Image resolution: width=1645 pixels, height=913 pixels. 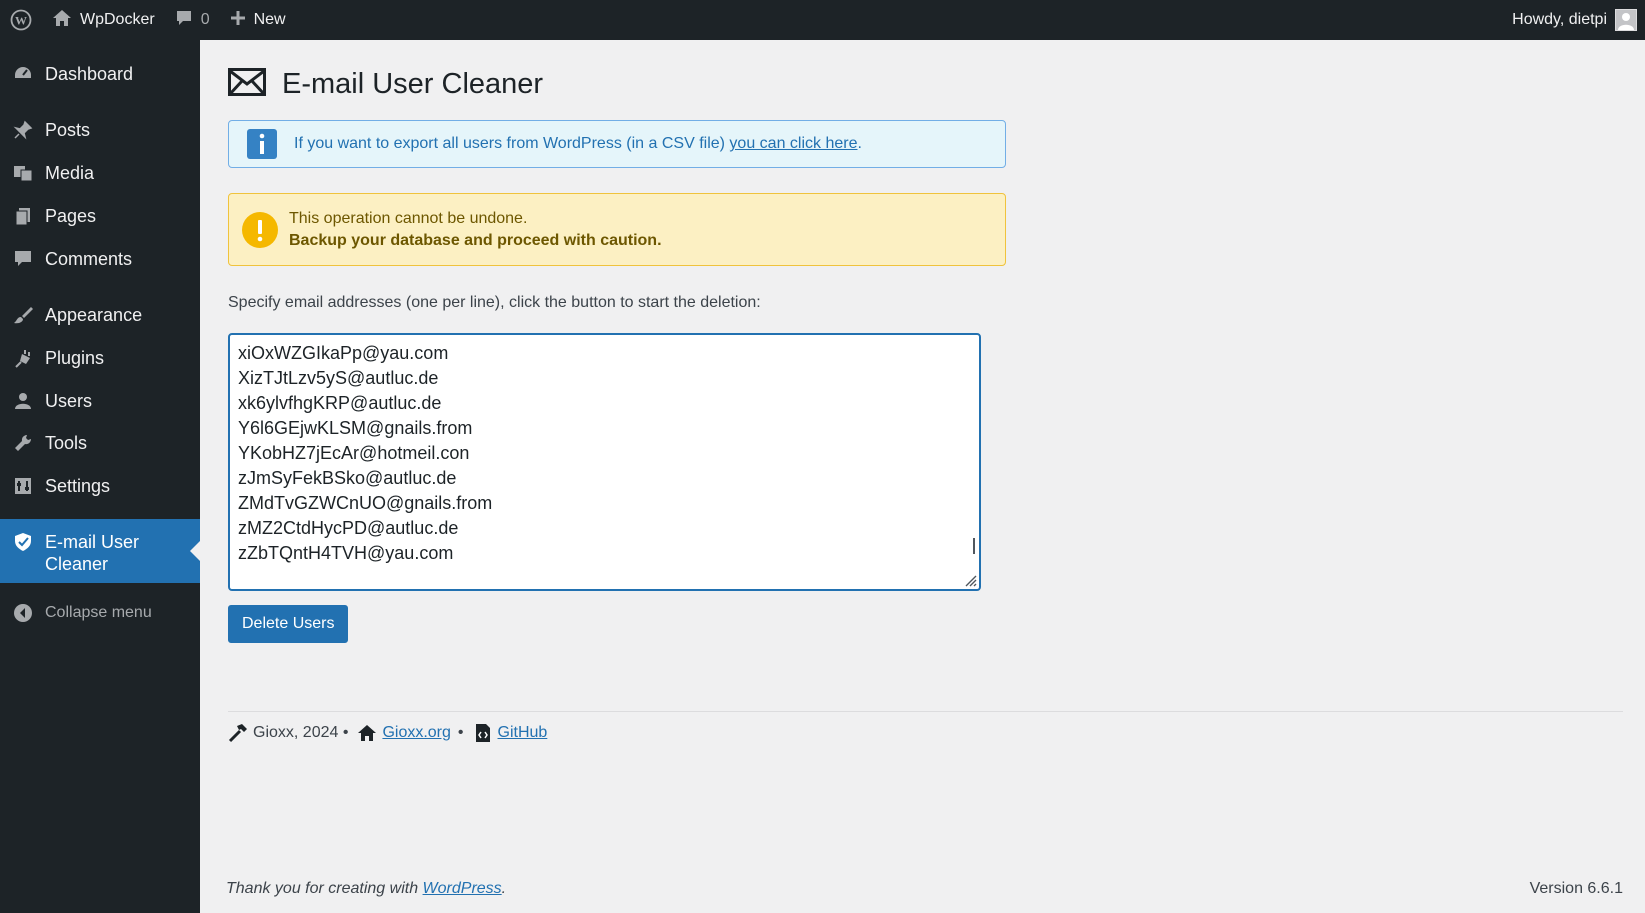 I want to click on howdy-text: Howdy, dietpi, so click(x=1559, y=19).